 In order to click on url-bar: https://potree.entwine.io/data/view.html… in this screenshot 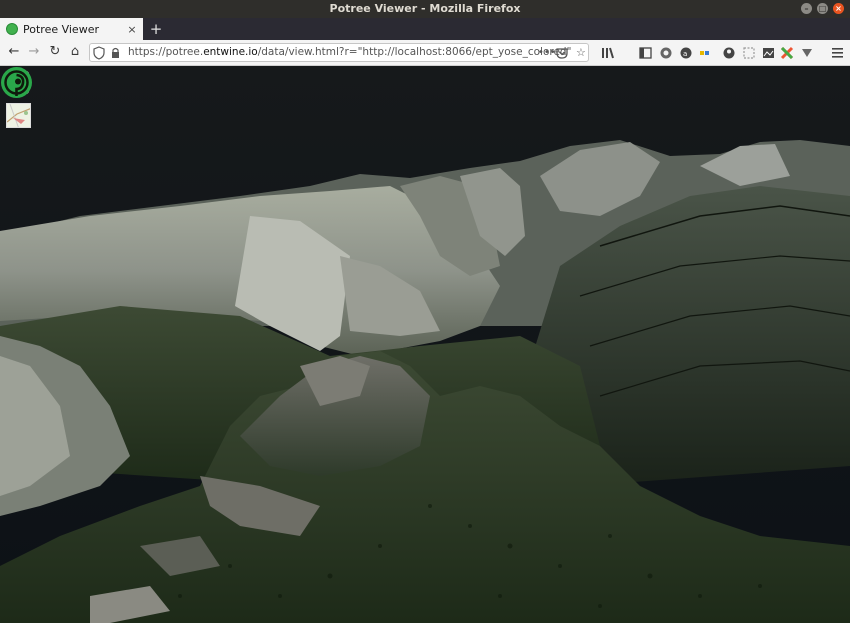, I will do `click(339, 52)`.